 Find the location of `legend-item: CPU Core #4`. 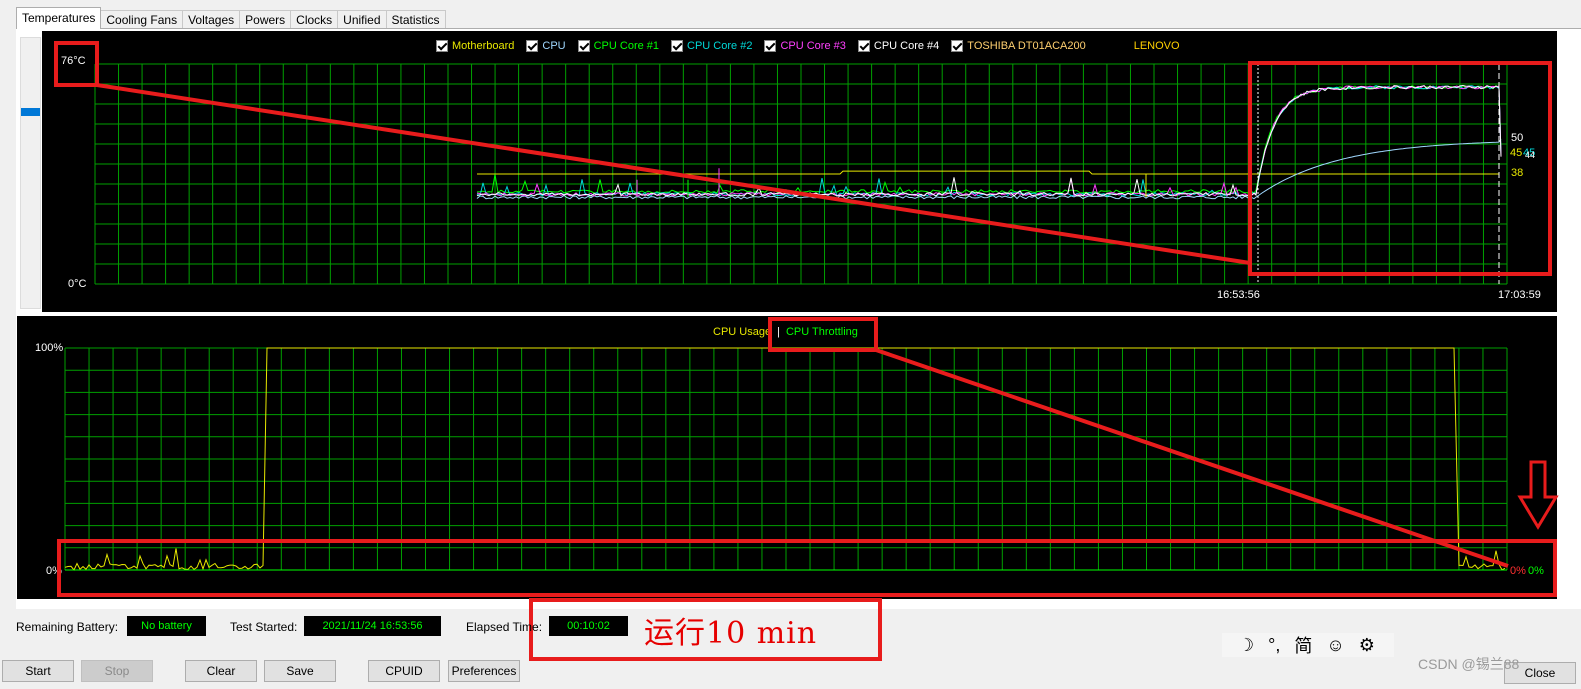

legend-item: CPU Core #4 is located at coordinates (898, 46).